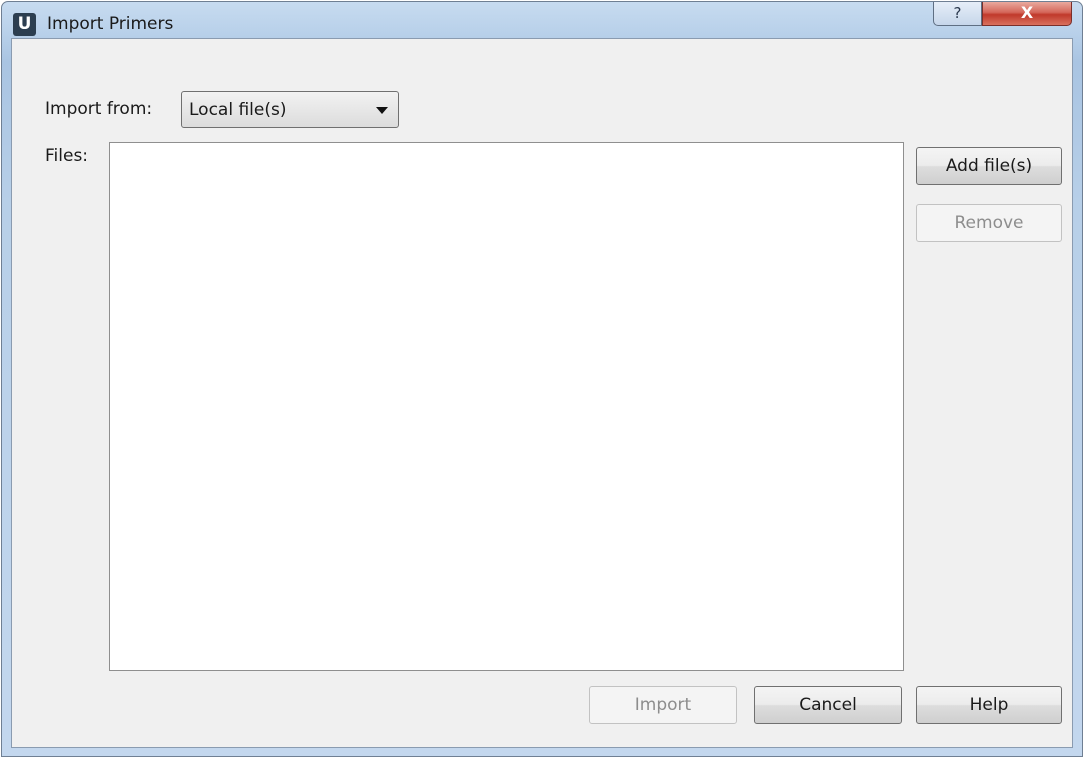 This screenshot has width=1091, height=762. Describe the element at coordinates (1027, 14) in the screenshot. I see `close-button: X` at that location.